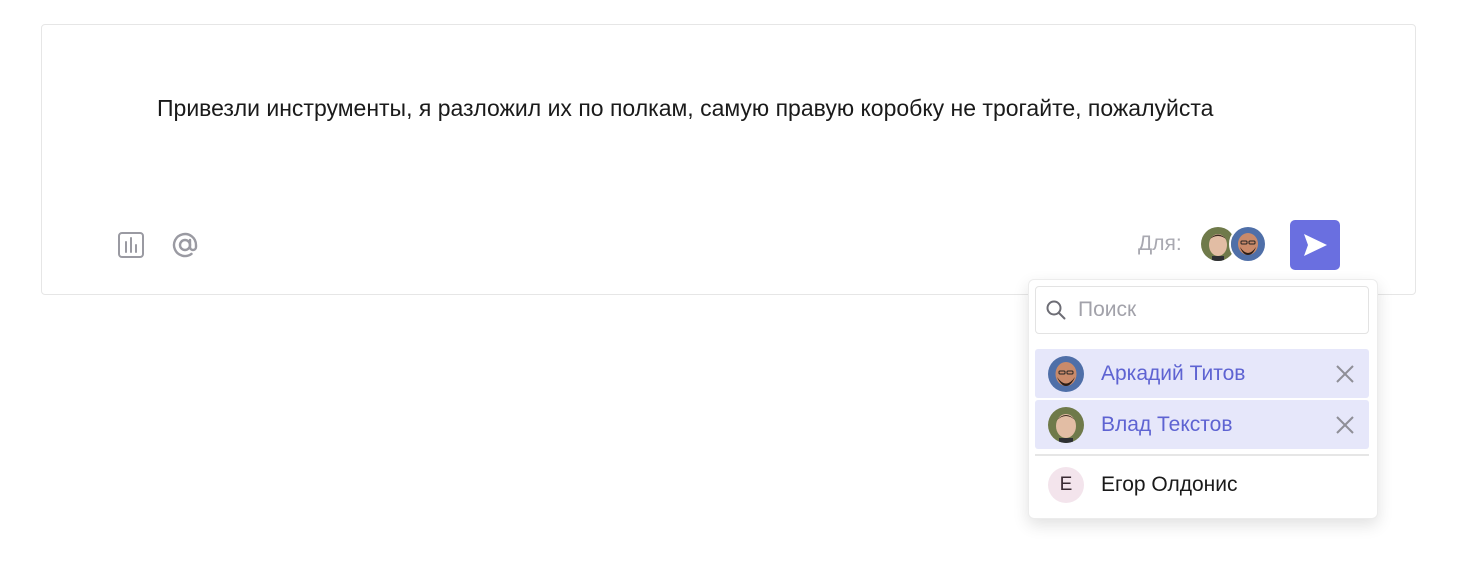  Describe the element at coordinates (1203, 399) in the screenshot. I see `recipient-picker: Аркадий Титов Влад Текстов Е` at that location.